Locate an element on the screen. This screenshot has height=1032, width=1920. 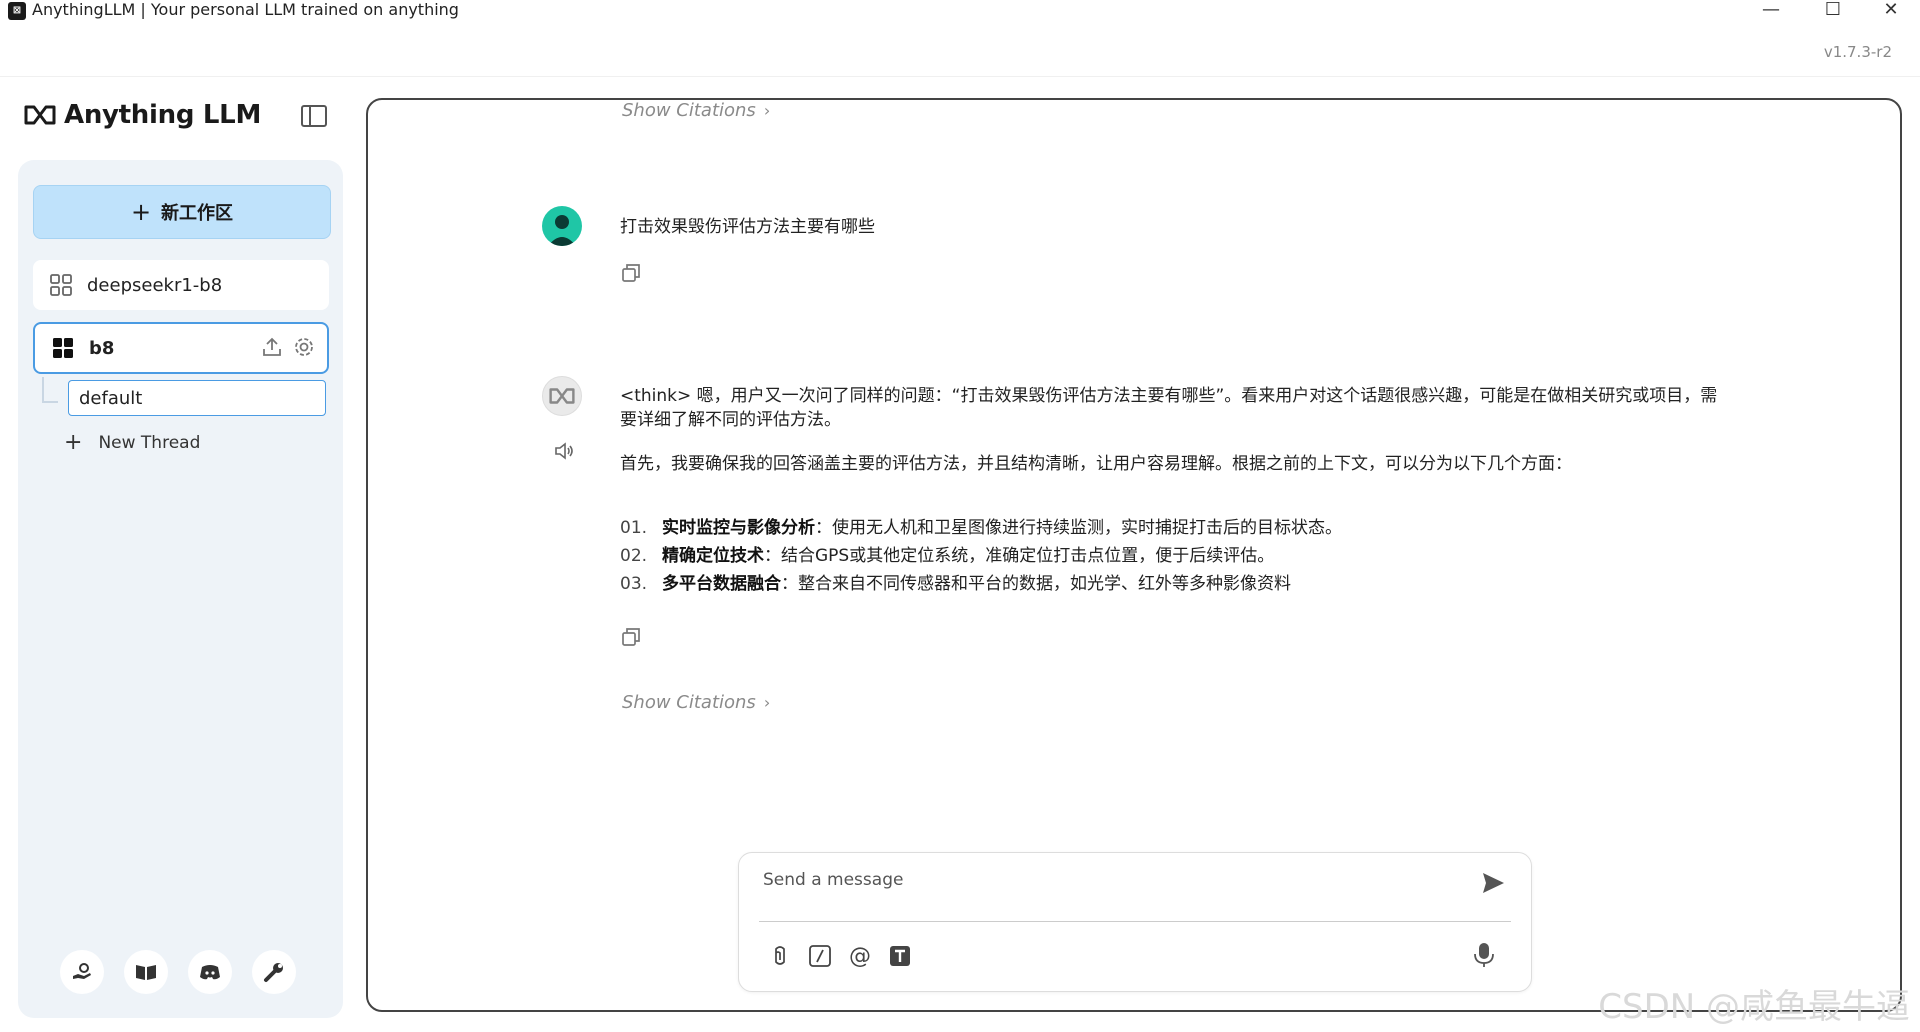
paperclip-icon is located at coordinates (780, 955).